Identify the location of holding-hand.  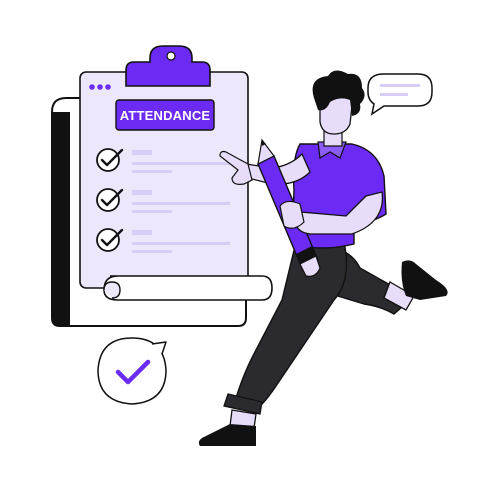
(292, 214).